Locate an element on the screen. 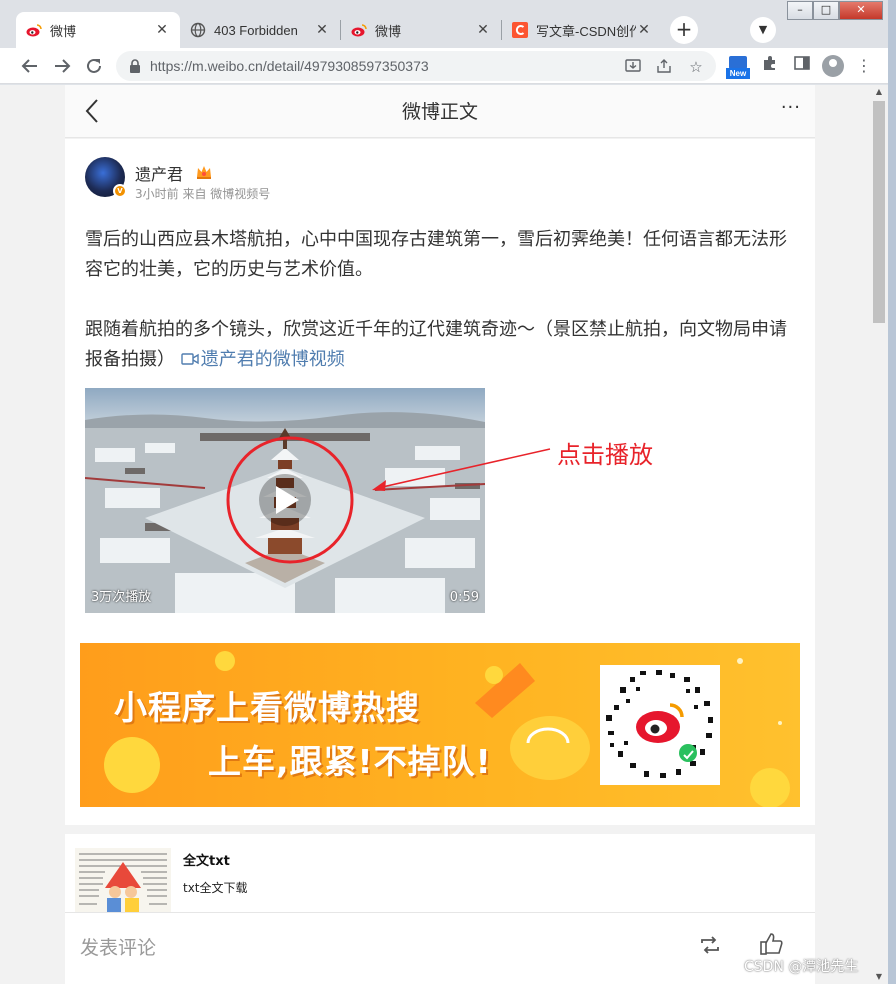  video-play-count: 3万次播放 is located at coordinates (121, 597).